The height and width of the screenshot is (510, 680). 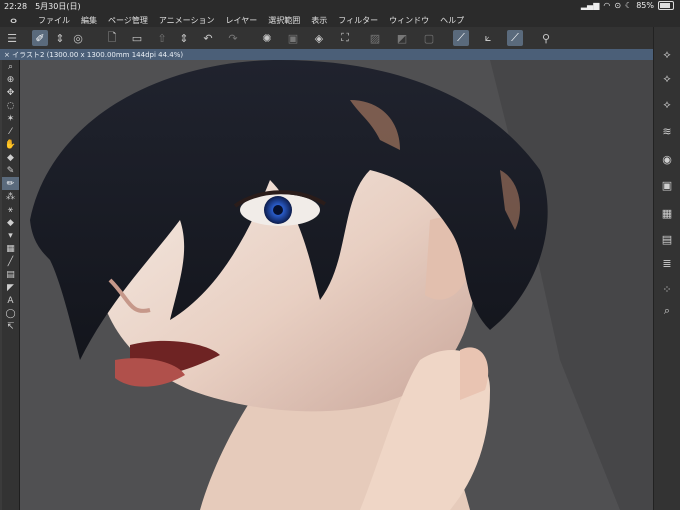 What do you see at coordinates (345, 38) in the screenshot?
I see `transform-icon: ⛶` at bounding box center [345, 38].